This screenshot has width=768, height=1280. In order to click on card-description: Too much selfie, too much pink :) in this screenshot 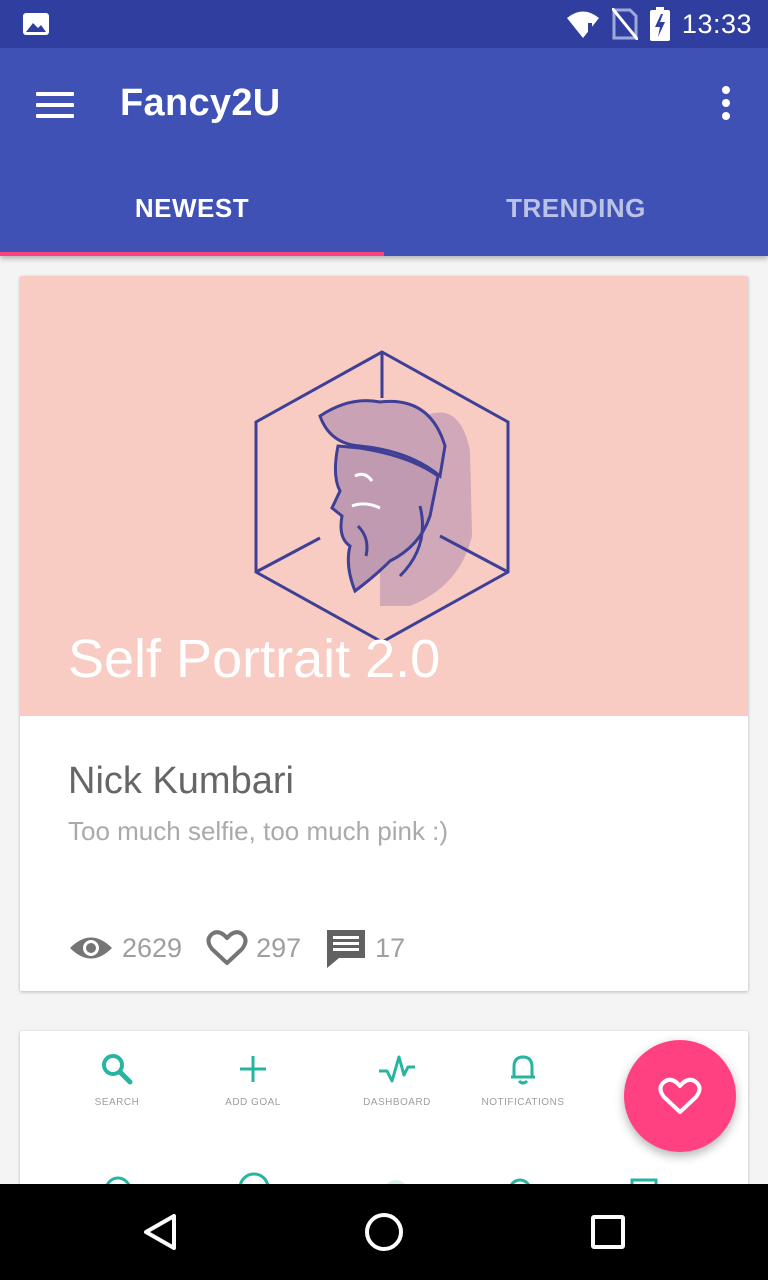, I will do `click(258, 831)`.